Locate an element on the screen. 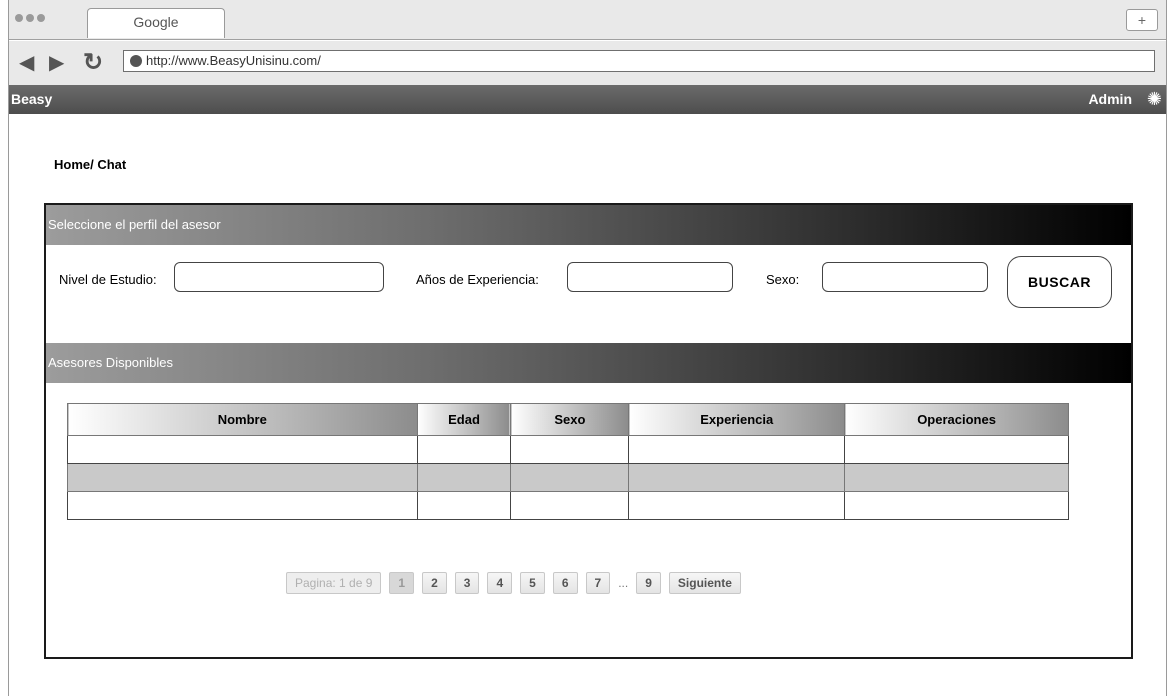 The image size is (1167, 696). url-field: http://www.BeasyUnisinu.com/ is located at coordinates (639, 61).